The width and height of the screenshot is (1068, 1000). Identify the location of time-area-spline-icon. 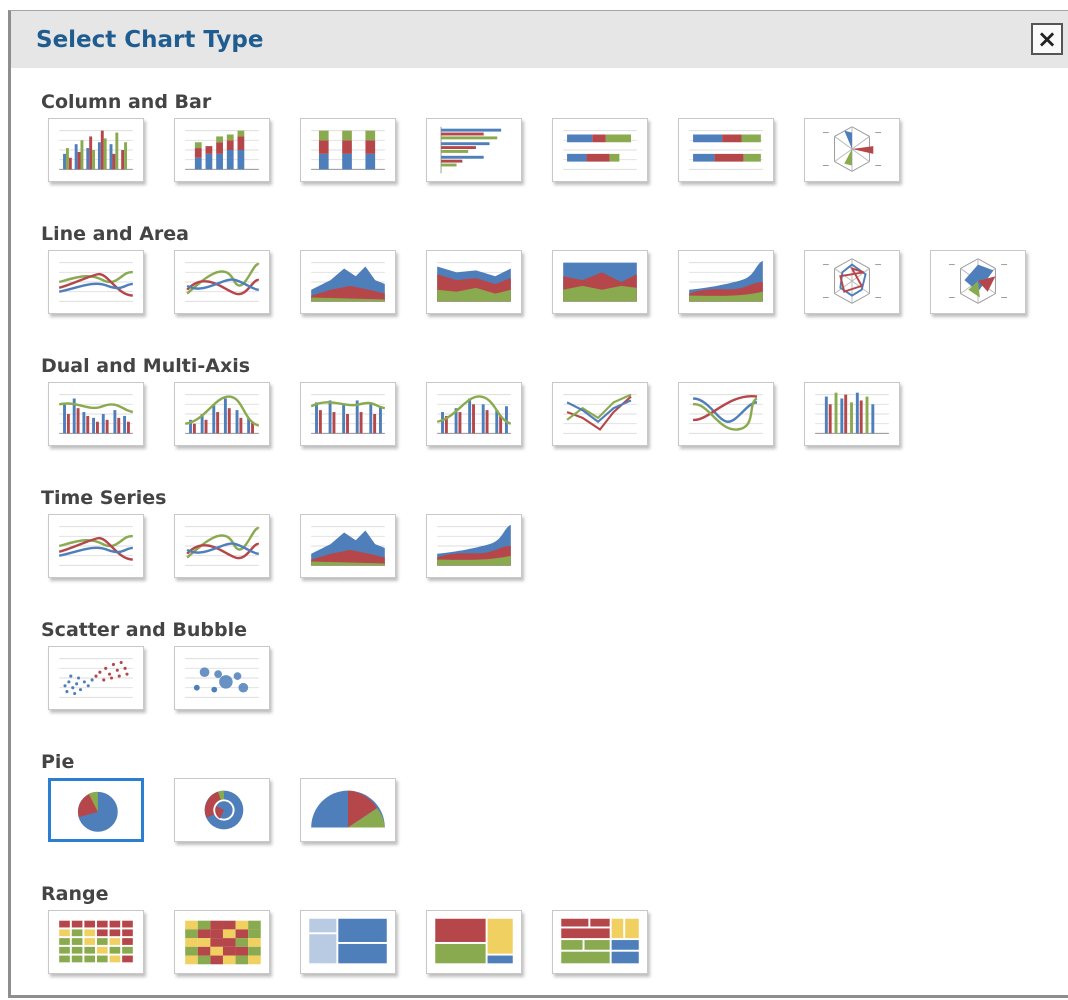
(474, 545).